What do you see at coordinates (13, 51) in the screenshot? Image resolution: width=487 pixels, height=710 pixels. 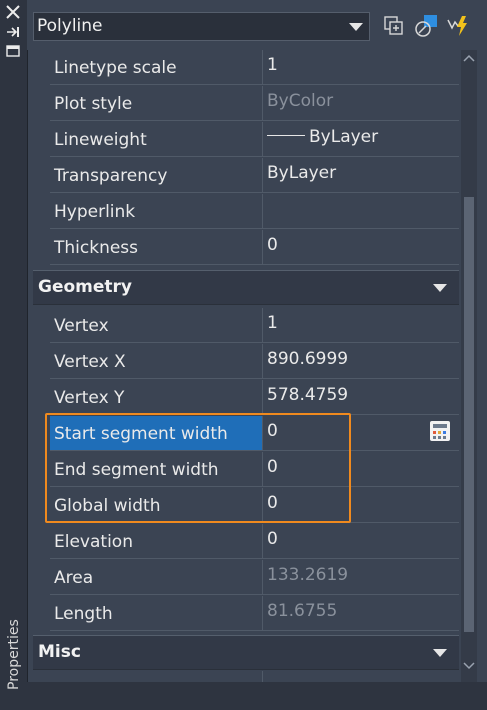 I see `properties-menu-icon` at bounding box center [13, 51].